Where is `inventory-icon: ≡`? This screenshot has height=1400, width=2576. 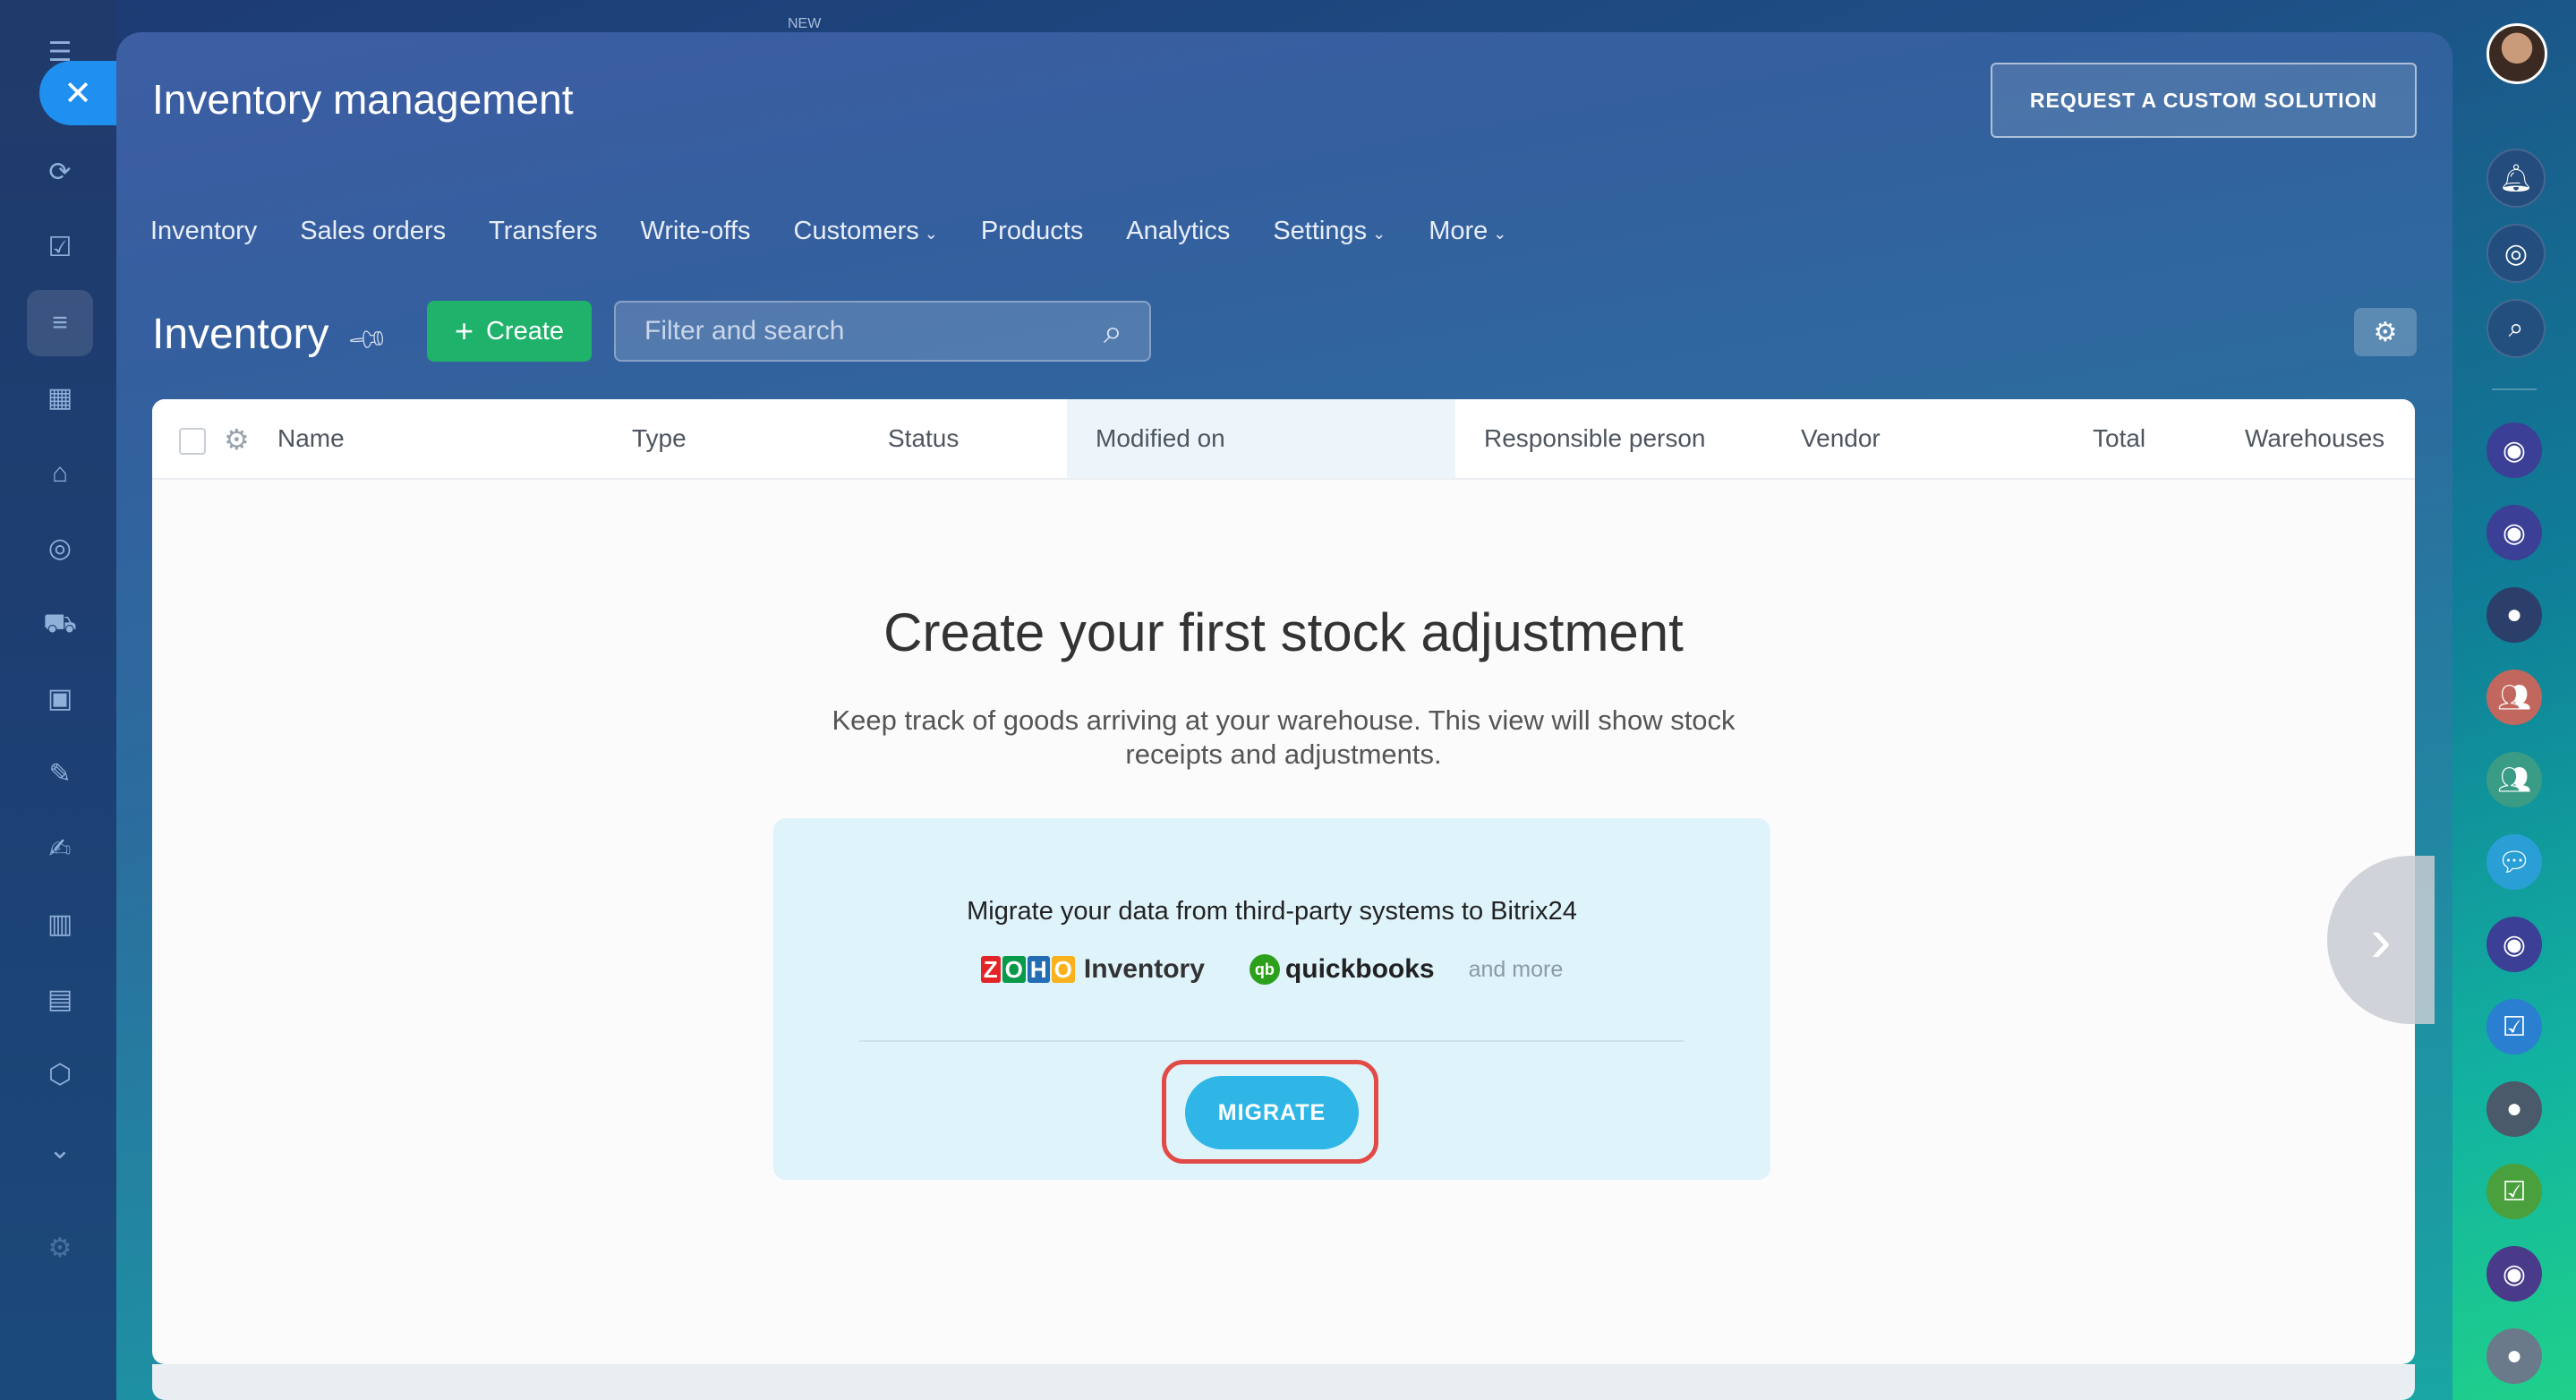
inventory-icon: ≡ is located at coordinates (60, 323).